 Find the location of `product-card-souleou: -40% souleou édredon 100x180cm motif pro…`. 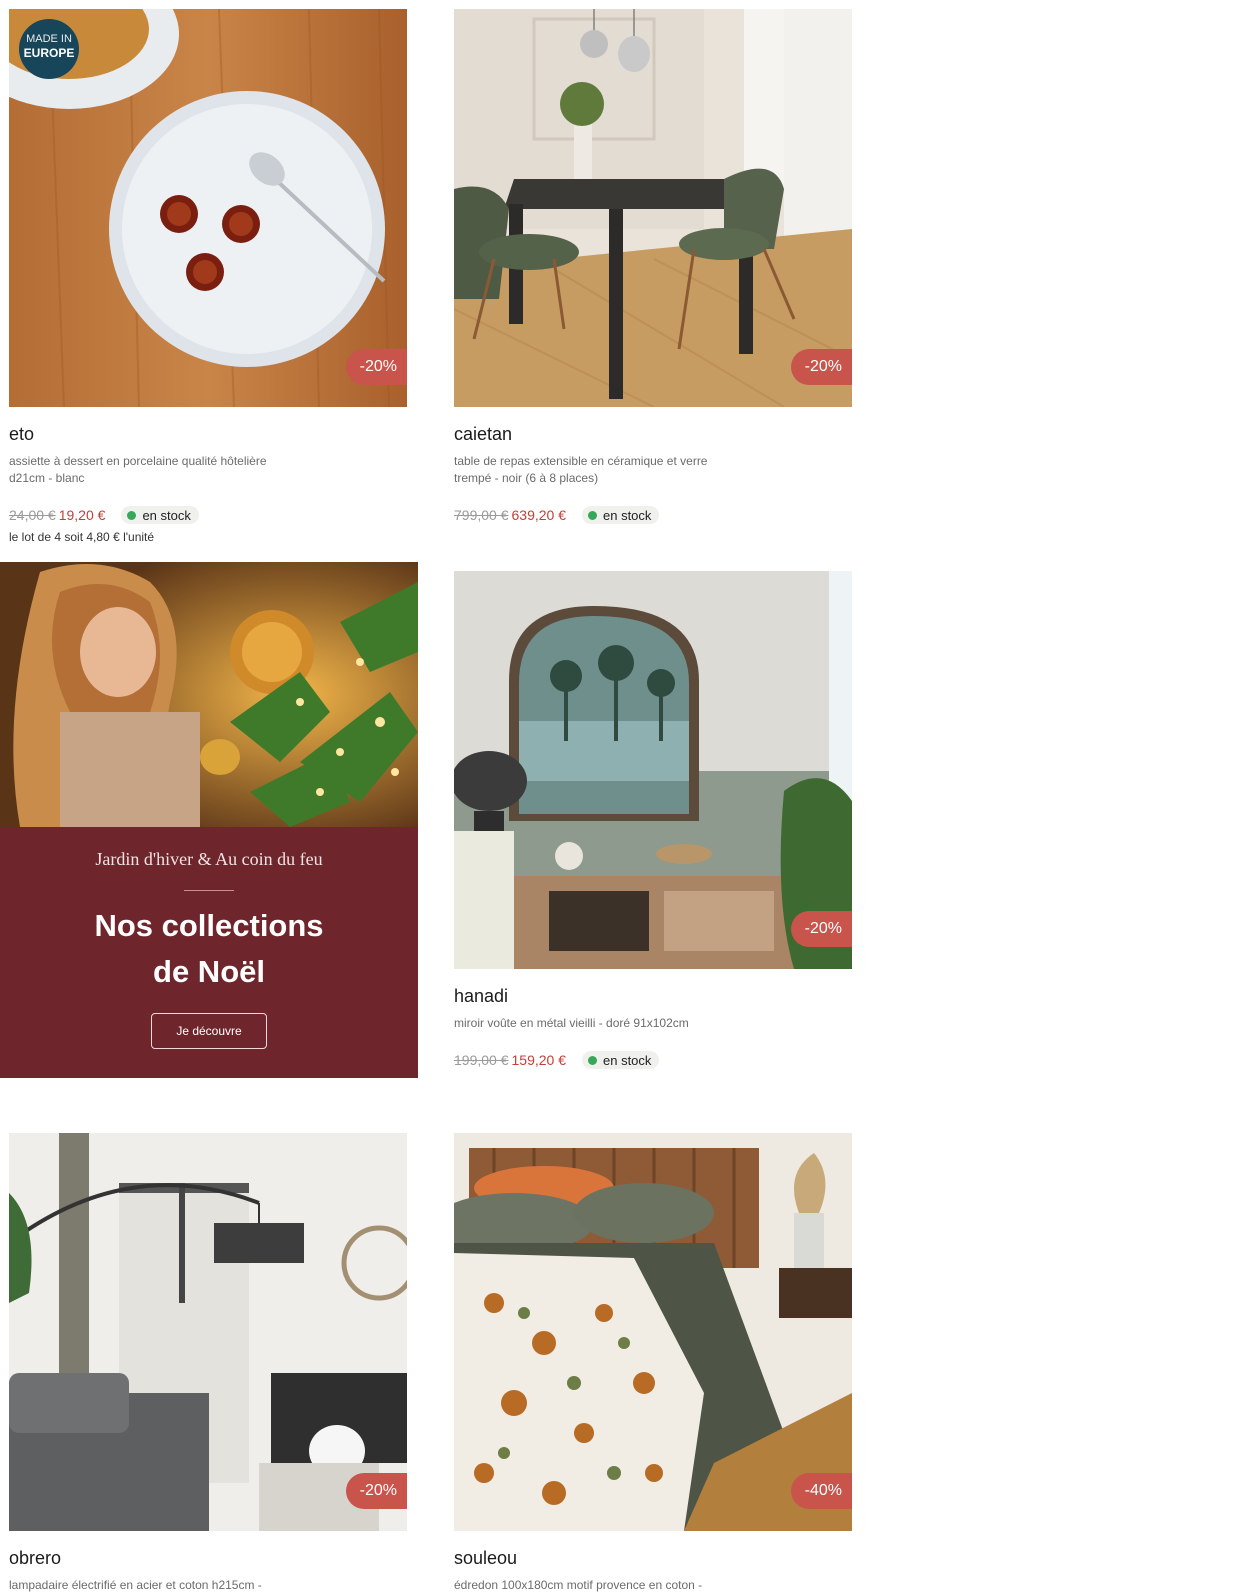

product-card-souleou: -40% souleou édredon 100x180cm motif pro… is located at coordinates (653, 1363).